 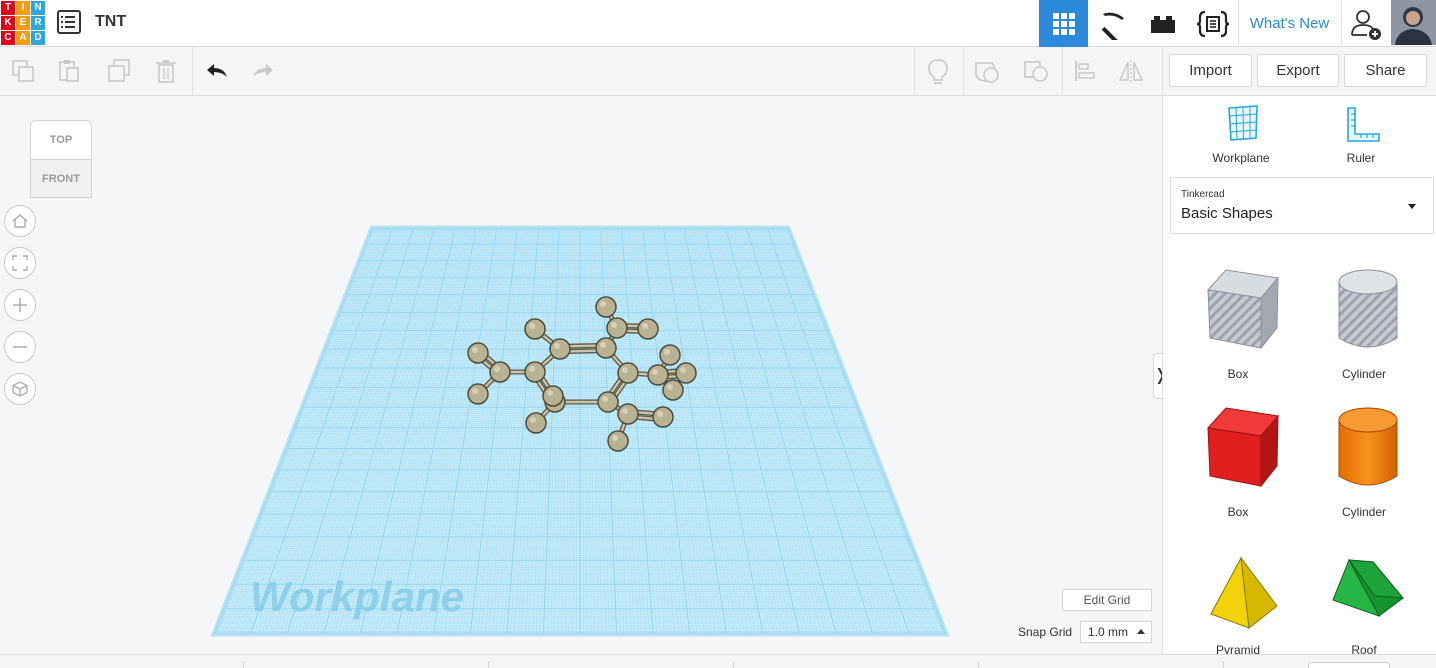 I want to click on user-avatar, so click(x=1413, y=22).